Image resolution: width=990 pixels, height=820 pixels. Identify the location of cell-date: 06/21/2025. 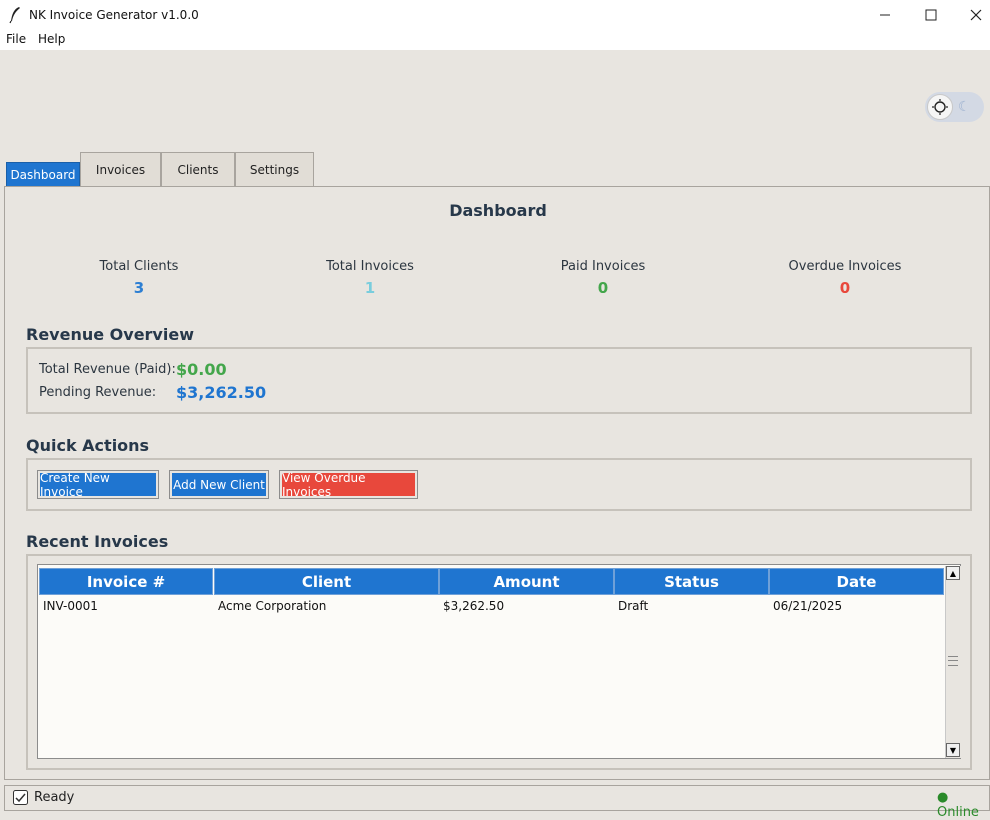
(808, 606).